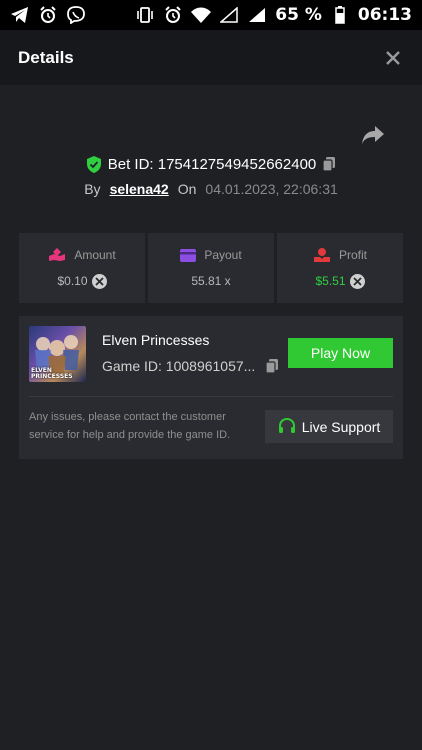 Image resolution: width=422 pixels, height=750 pixels. Describe the element at coordinates (287, 426) in the screenshot. I see `headset-icon` at that location.